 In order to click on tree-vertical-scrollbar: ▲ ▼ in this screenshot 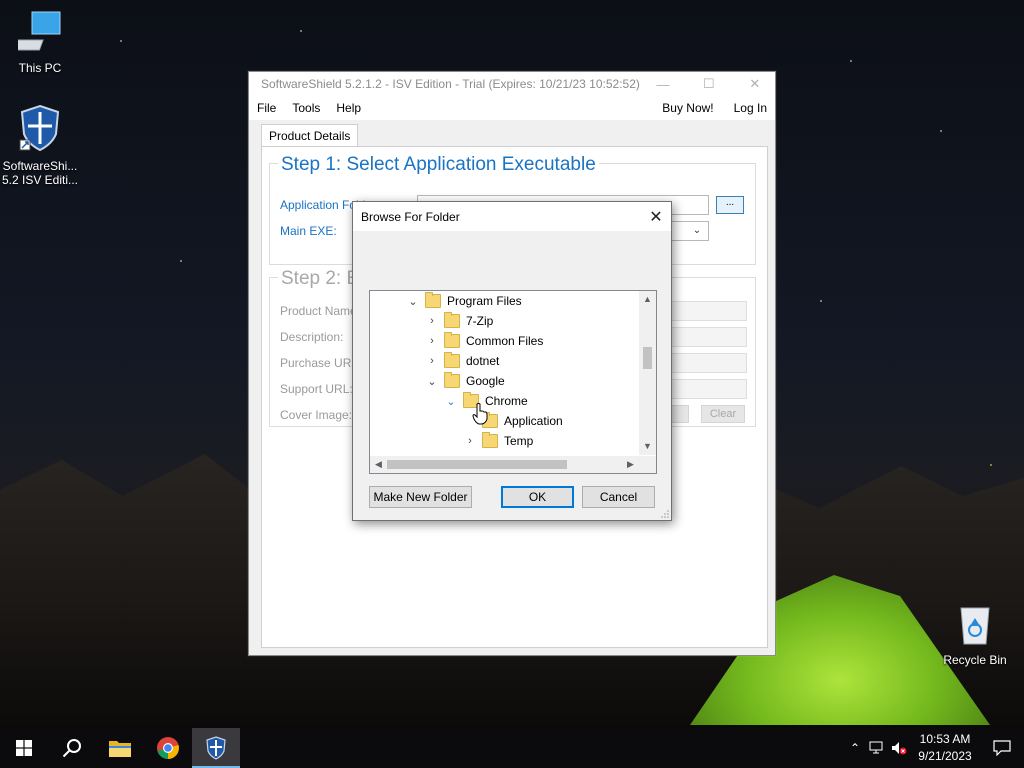, I will do `click(647, 373)`.